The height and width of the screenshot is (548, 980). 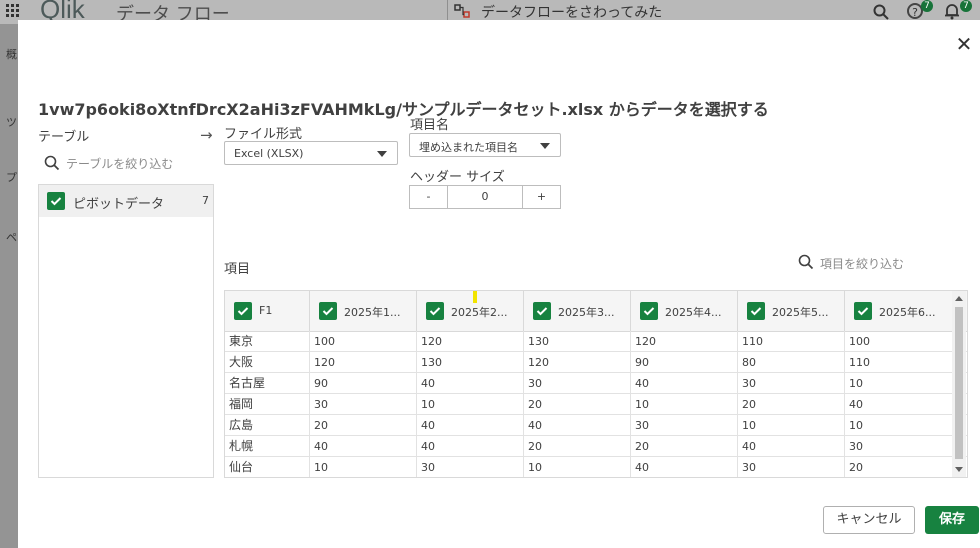 What do you see at coordinates (267, 383) in the screenshot?
I see `table-cell: 名古屋` at bounding box center [267, 383].